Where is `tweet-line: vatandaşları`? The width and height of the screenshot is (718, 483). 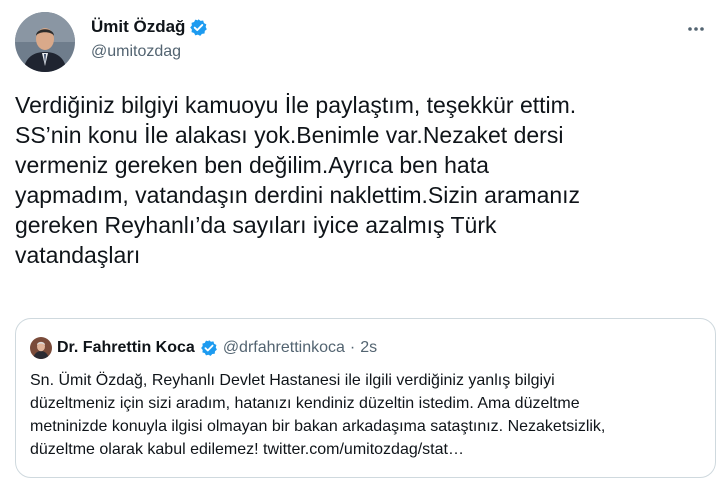 tweet-line: vatandaşları is located at coordinates (78, 255).